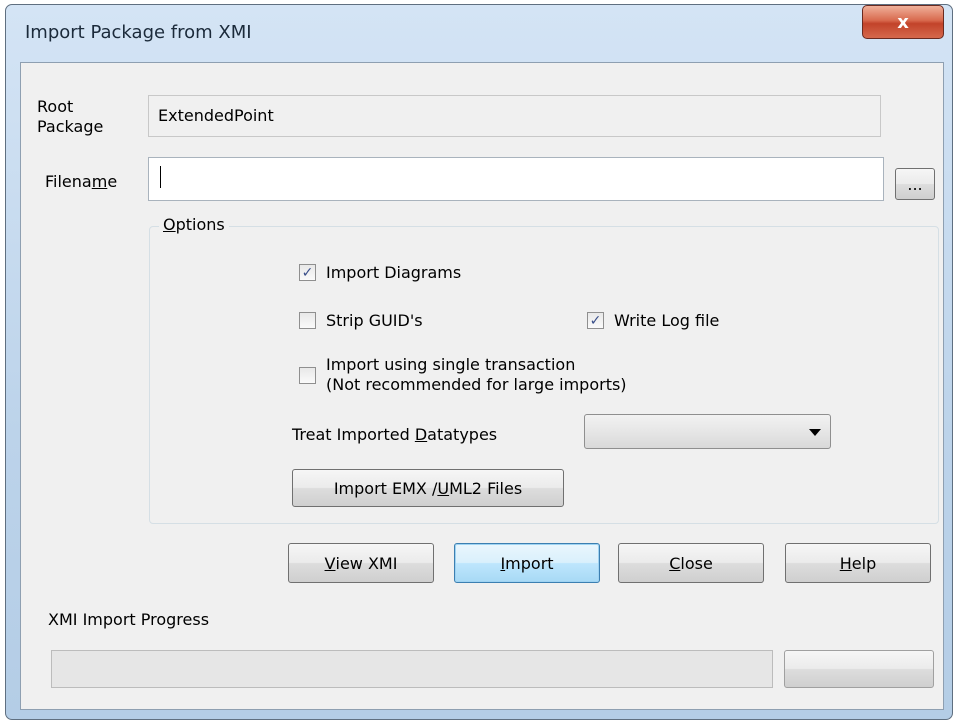  I want to click on import-emx-uml2-button: Import EMX / U ML2 Files, so click(428, 488).